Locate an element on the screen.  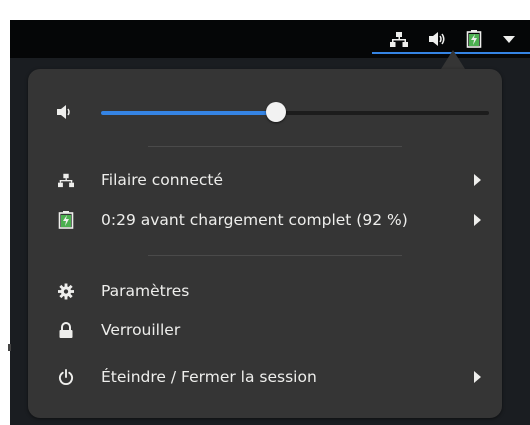
settings-label: Paramètres is located at coordinates (145, 291).